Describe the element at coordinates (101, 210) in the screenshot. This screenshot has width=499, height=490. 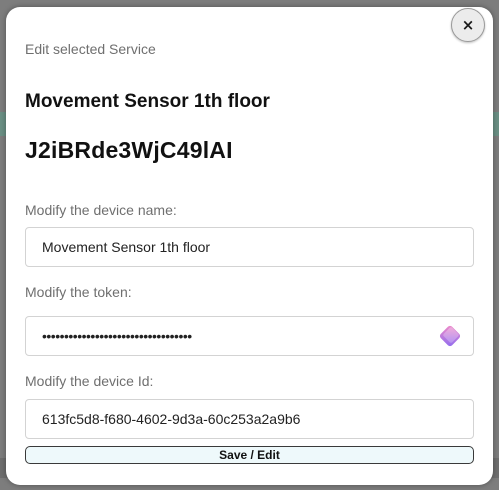
I see `device-name-label: Modify the device name:` at that location.